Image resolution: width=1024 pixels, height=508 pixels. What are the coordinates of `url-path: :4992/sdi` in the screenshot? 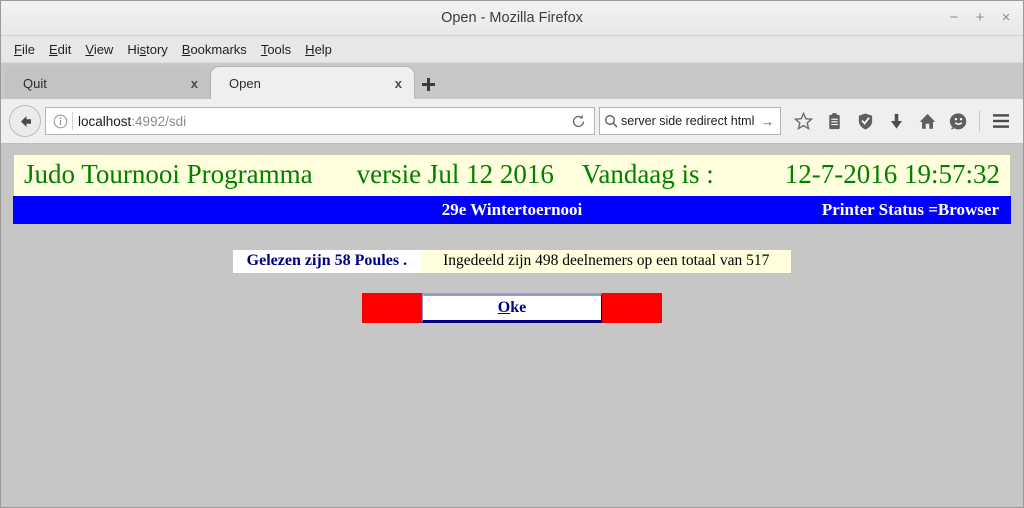 It's located at (159, 121).